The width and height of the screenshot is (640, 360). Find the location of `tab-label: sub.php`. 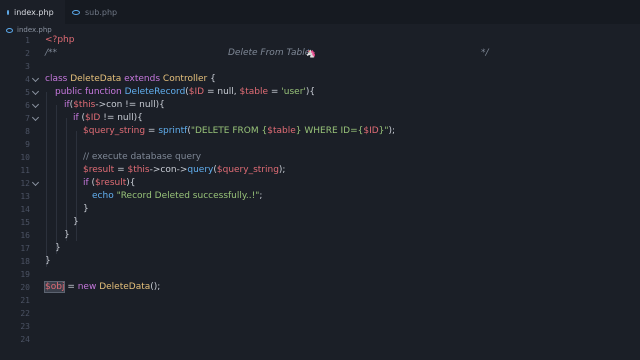

tab-label: sub.php is located at coordinates (101, 12).